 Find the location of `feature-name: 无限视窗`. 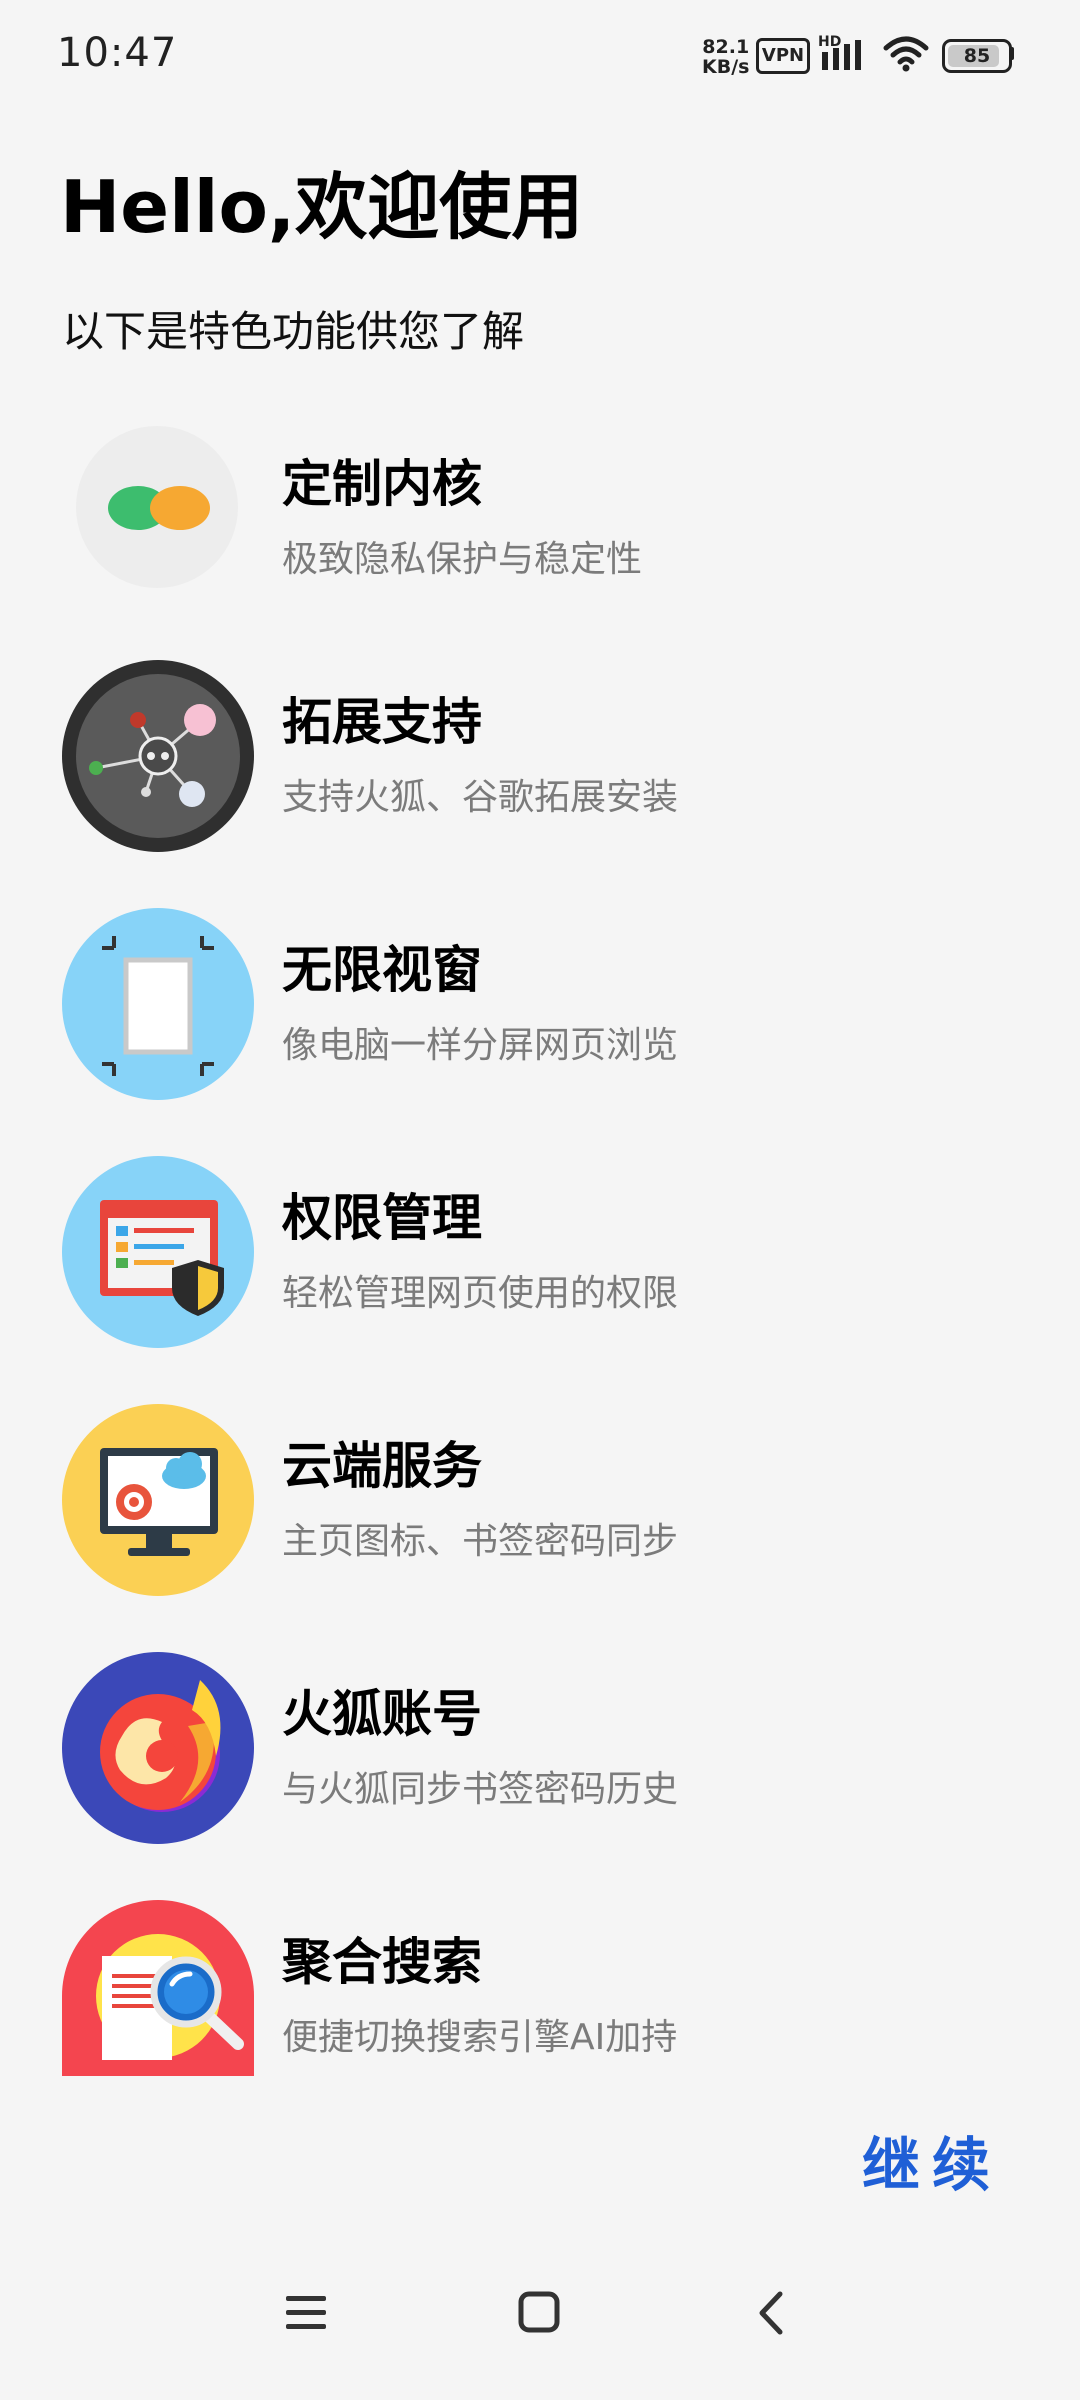

feature-name: 无限视窗 is located at coordinates (382, 970).